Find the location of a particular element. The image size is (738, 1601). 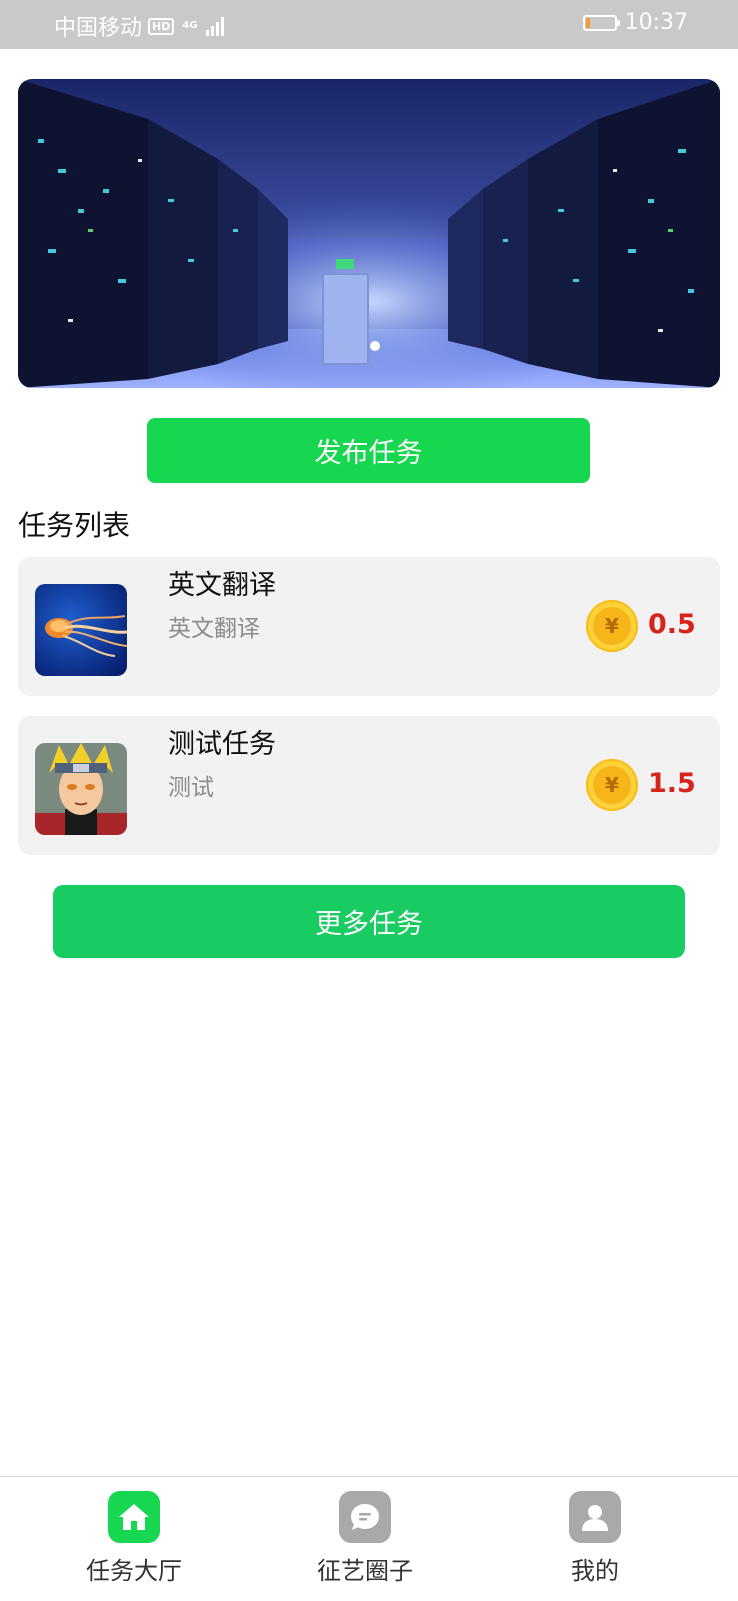

tab-mine: 我的 is located at coordinates (595, 1538).